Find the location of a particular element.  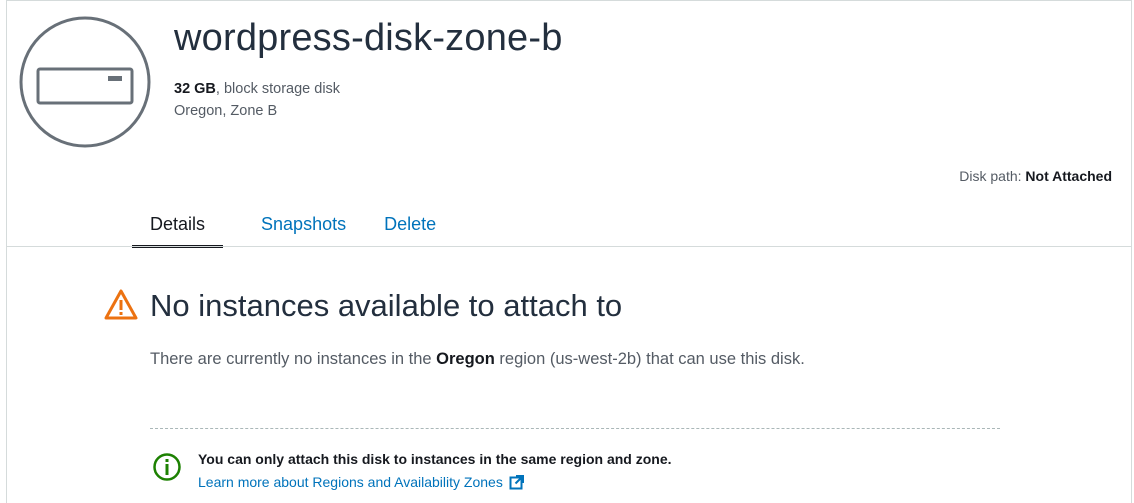

warning-triangle-icon is located at coordinates (121, 304).